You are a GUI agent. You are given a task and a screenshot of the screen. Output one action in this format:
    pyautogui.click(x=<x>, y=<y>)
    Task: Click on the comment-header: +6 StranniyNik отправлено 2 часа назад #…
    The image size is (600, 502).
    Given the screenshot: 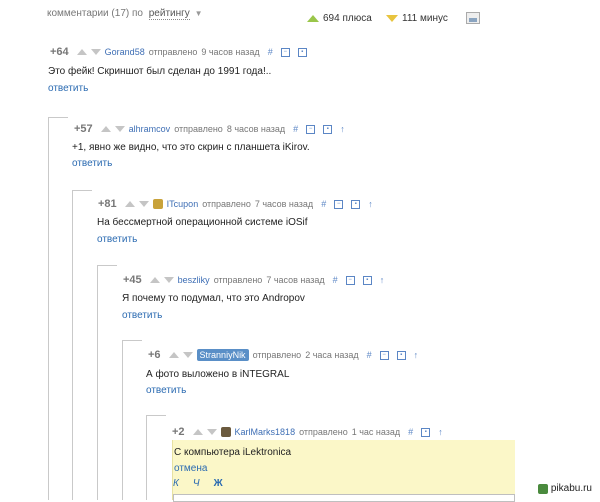 What is the action you would take?
    pyautogui.click(x=283, y=355)
    